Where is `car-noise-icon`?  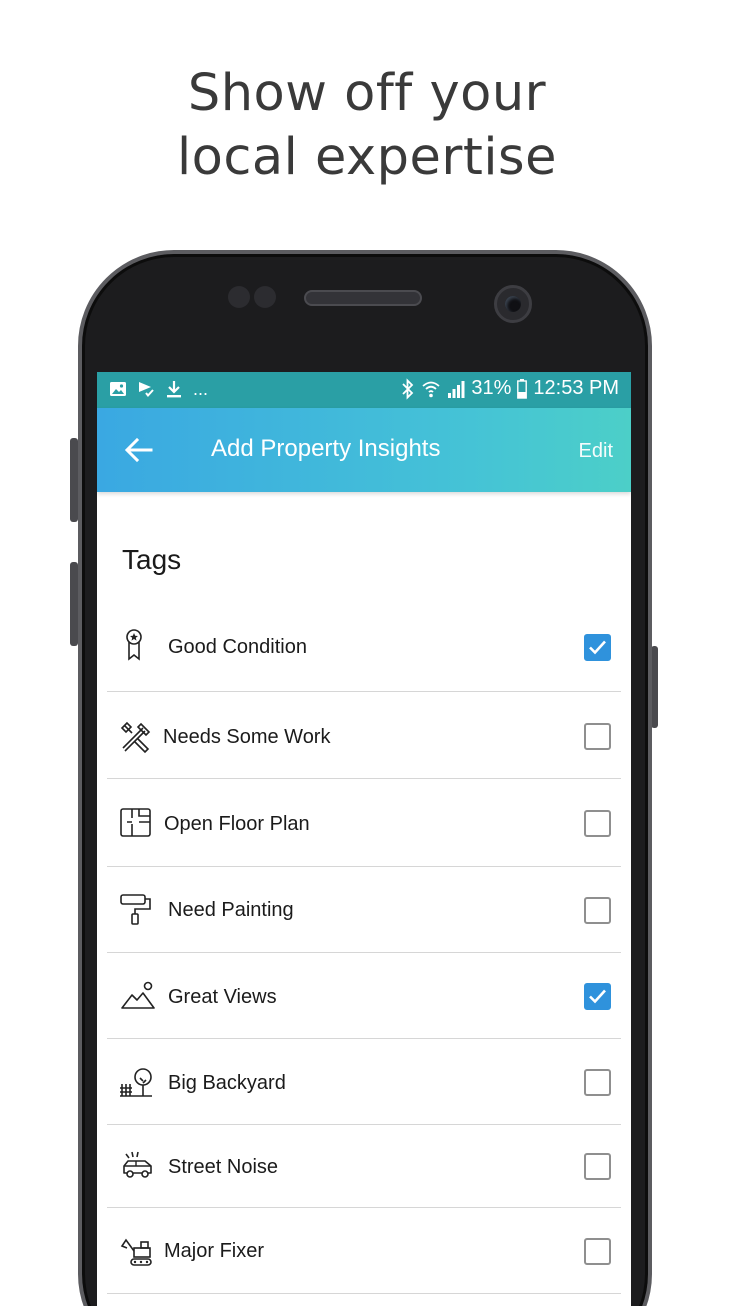 car-noise-icon is located at coordinates (137, 1164).